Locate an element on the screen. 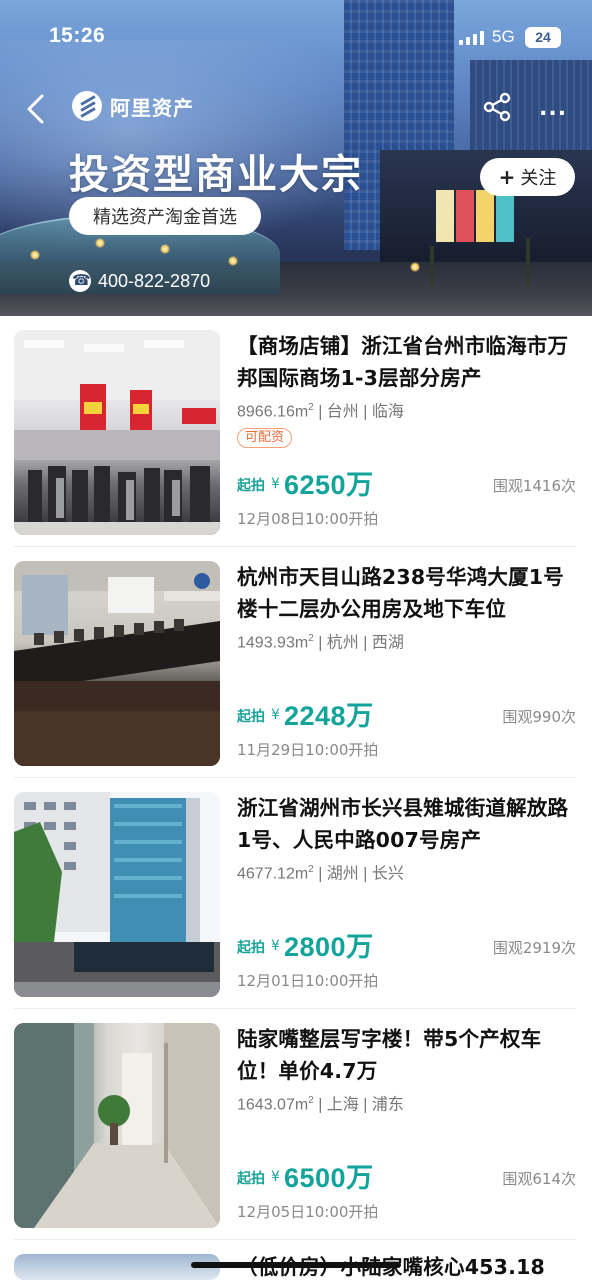  status-time: 15:26 is located at coordinates (77, 35).